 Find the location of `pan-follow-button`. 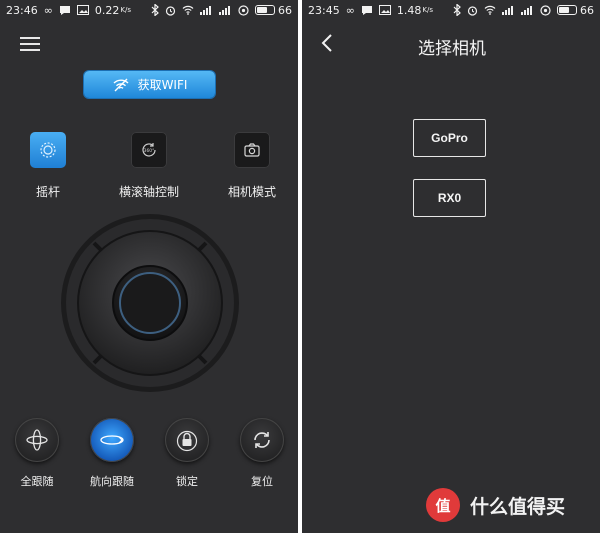

pan-follow-button is located at coordinates (112, 440).